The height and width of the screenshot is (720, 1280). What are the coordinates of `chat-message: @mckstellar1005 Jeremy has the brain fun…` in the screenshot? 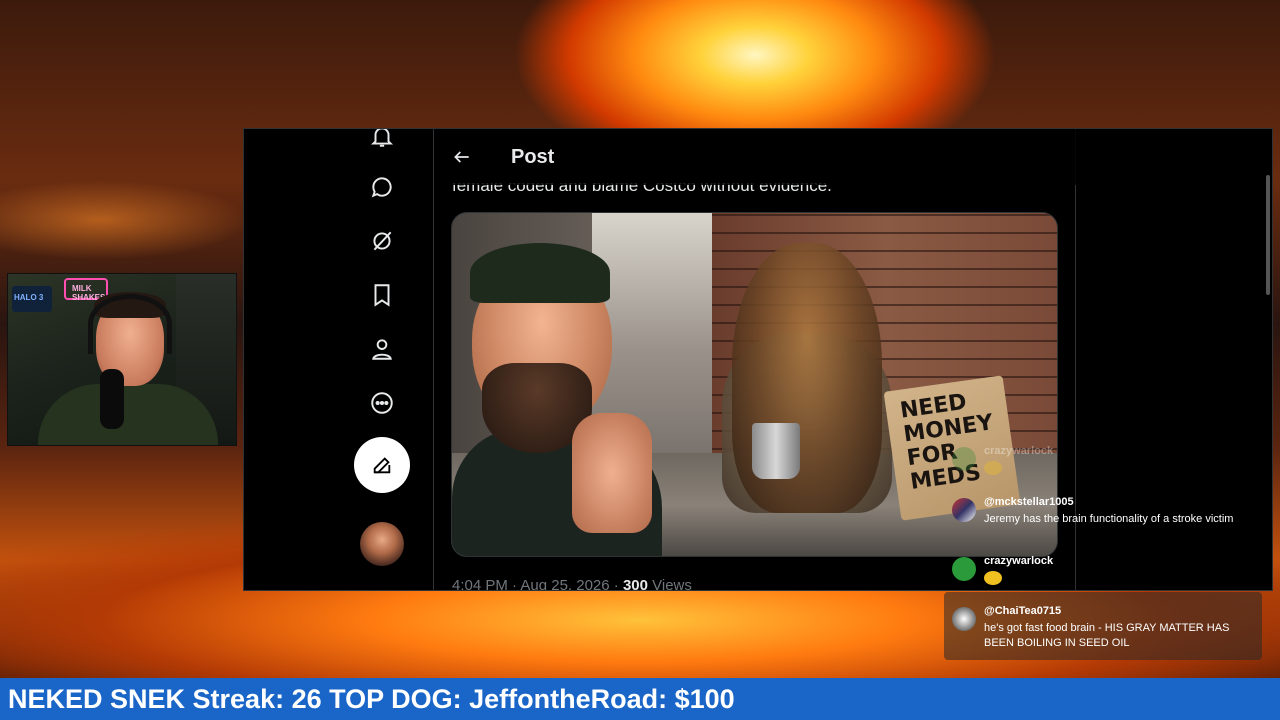 It's located at (1104, 520).